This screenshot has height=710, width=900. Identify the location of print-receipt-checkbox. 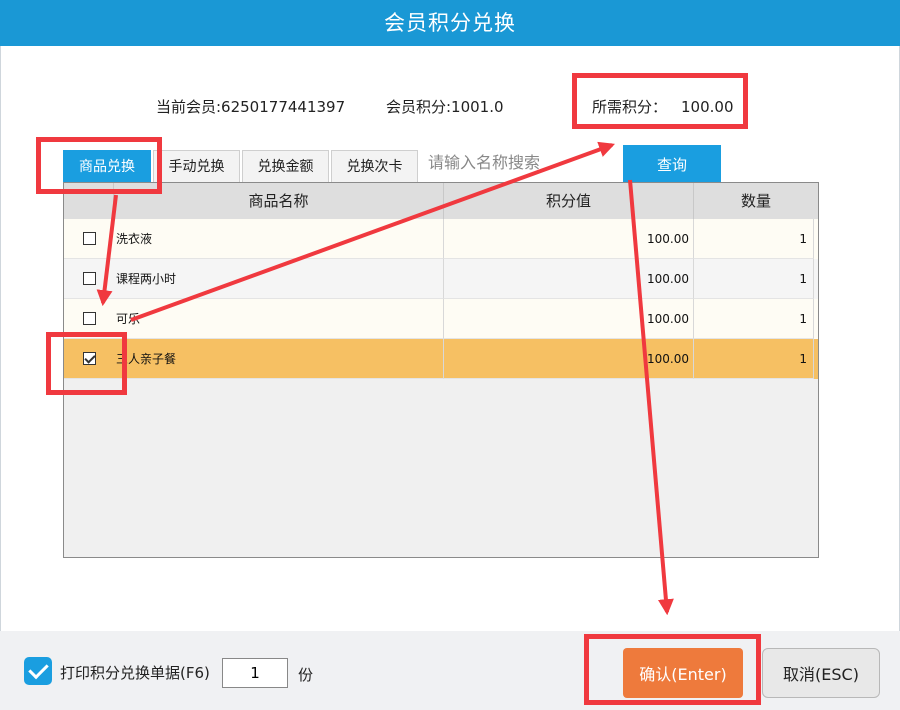
(38, 671).